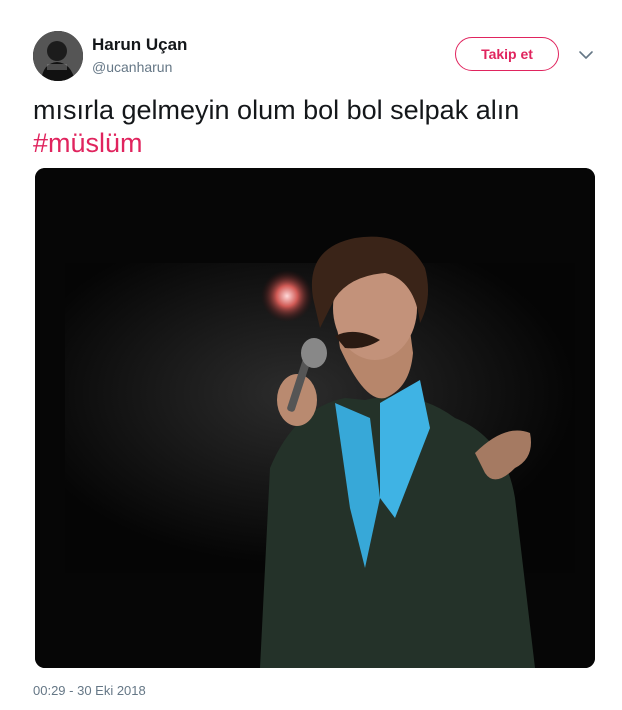 This screenshot has height=710, width=622. Describe the element at coordinates (586, 55) in the screenshot. I see `chevron-down-icon` at that location.